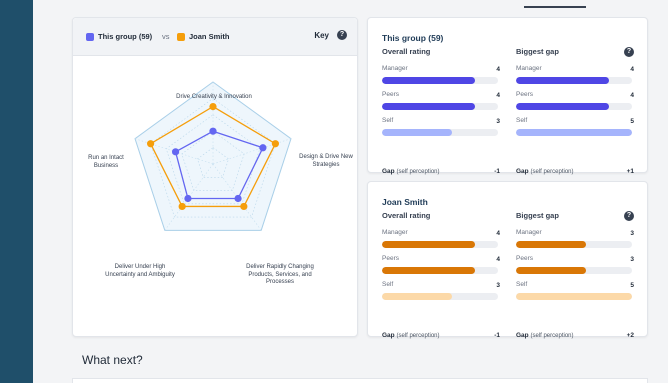  I want to click on row-value-manager: 3, so click(632, 233).